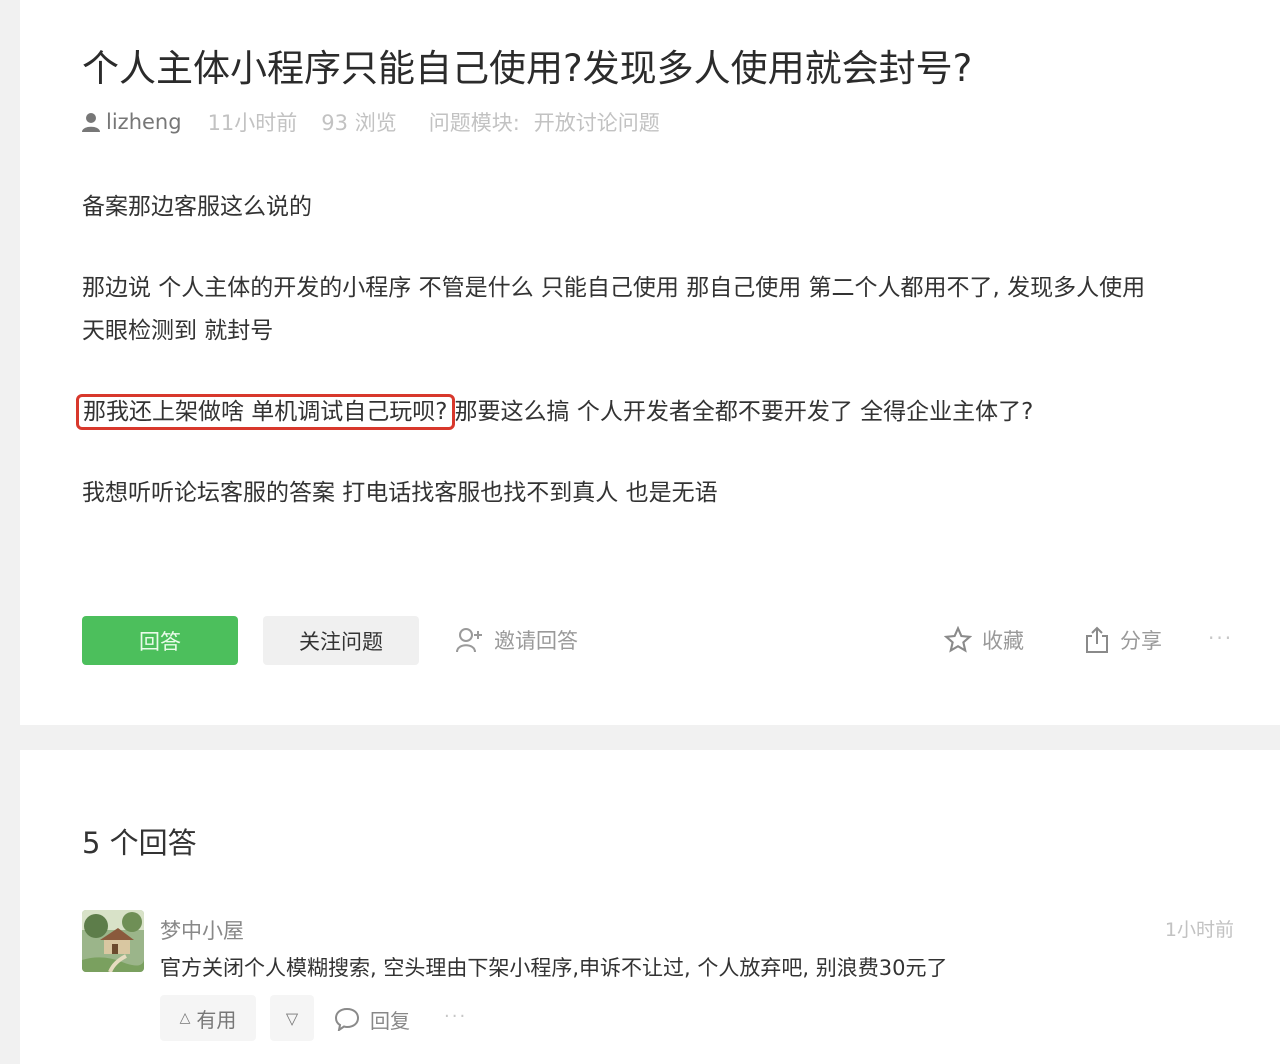 The height and width of the screenshot is (1064, 1280). Describe the element at coordinates (202, 930) in the screenshot. I see `answer-author: 梦中小屋` at that location.